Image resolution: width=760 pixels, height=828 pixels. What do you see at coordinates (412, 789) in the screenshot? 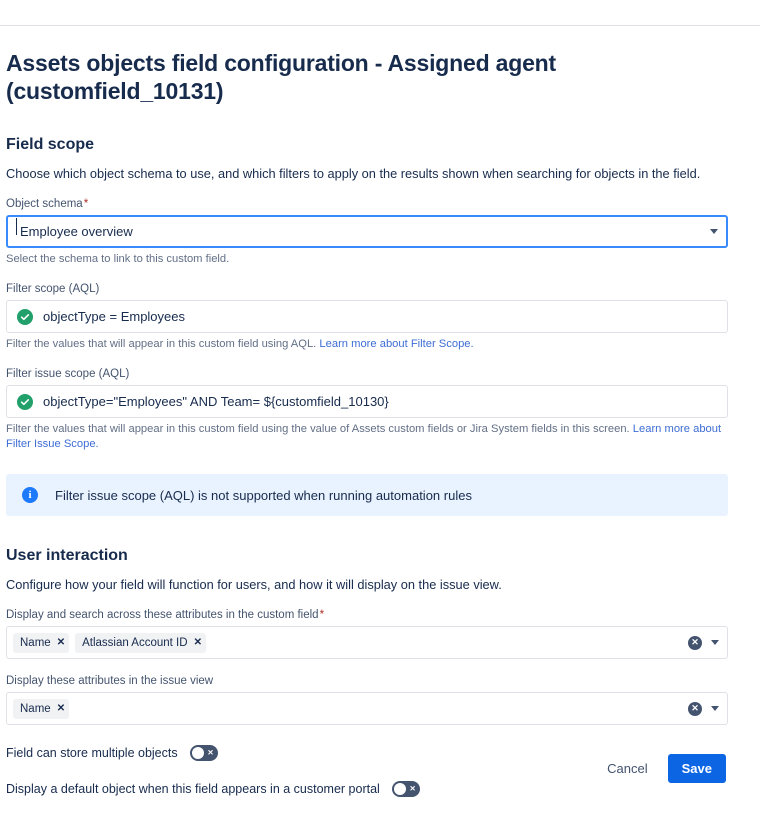
I see `toggle-off-icon: ✕` at bounding box center [412, 789].